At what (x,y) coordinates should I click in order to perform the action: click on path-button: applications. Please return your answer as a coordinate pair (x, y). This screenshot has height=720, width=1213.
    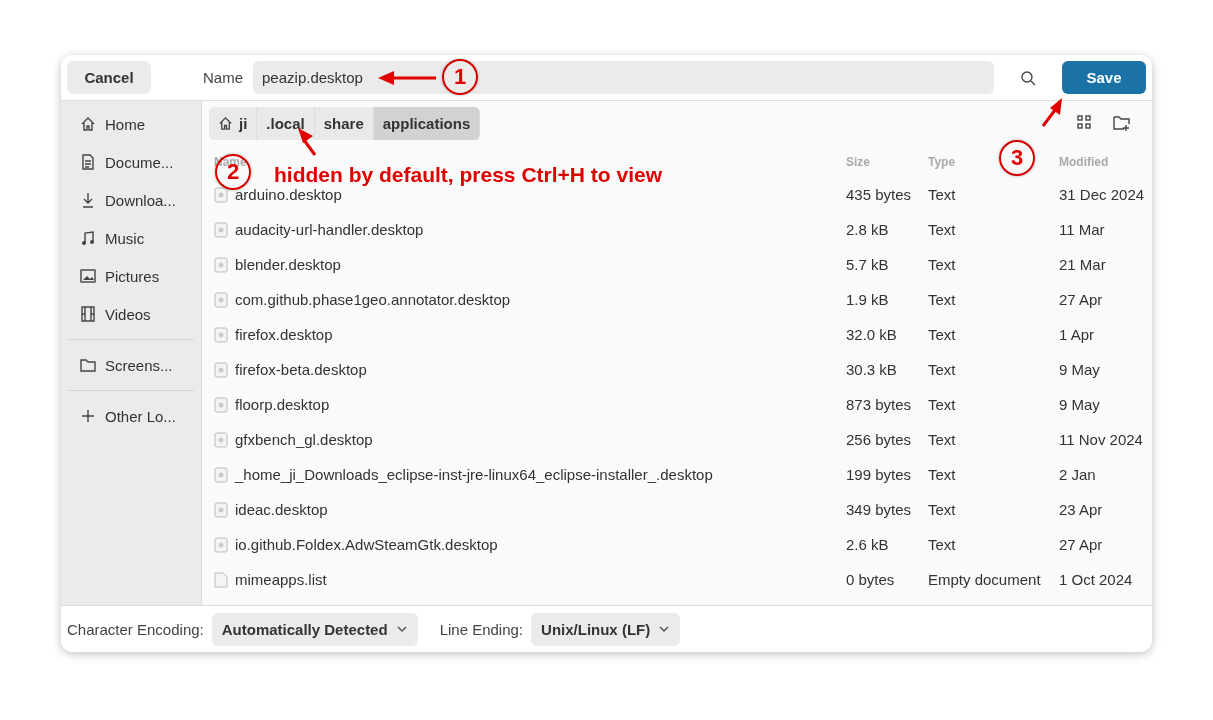
    Looking at the image, I should click on (427, 123).